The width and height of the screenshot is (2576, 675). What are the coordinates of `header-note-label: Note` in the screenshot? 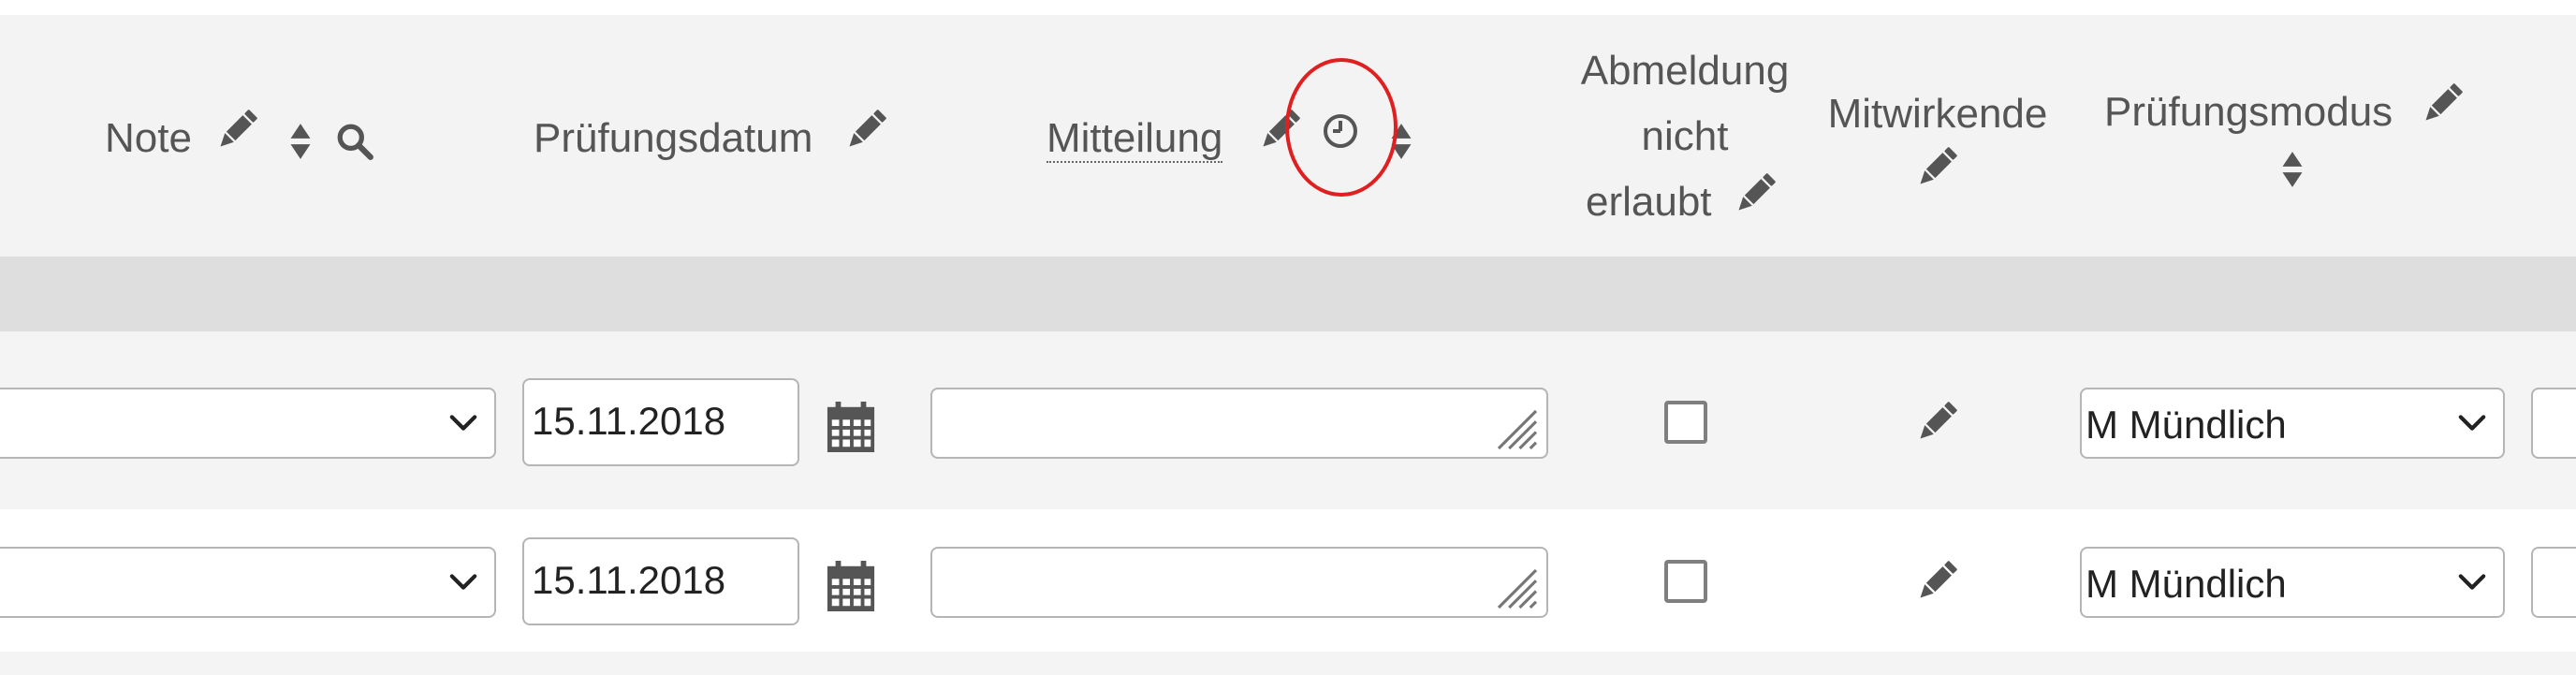 It's located at (148, 138).